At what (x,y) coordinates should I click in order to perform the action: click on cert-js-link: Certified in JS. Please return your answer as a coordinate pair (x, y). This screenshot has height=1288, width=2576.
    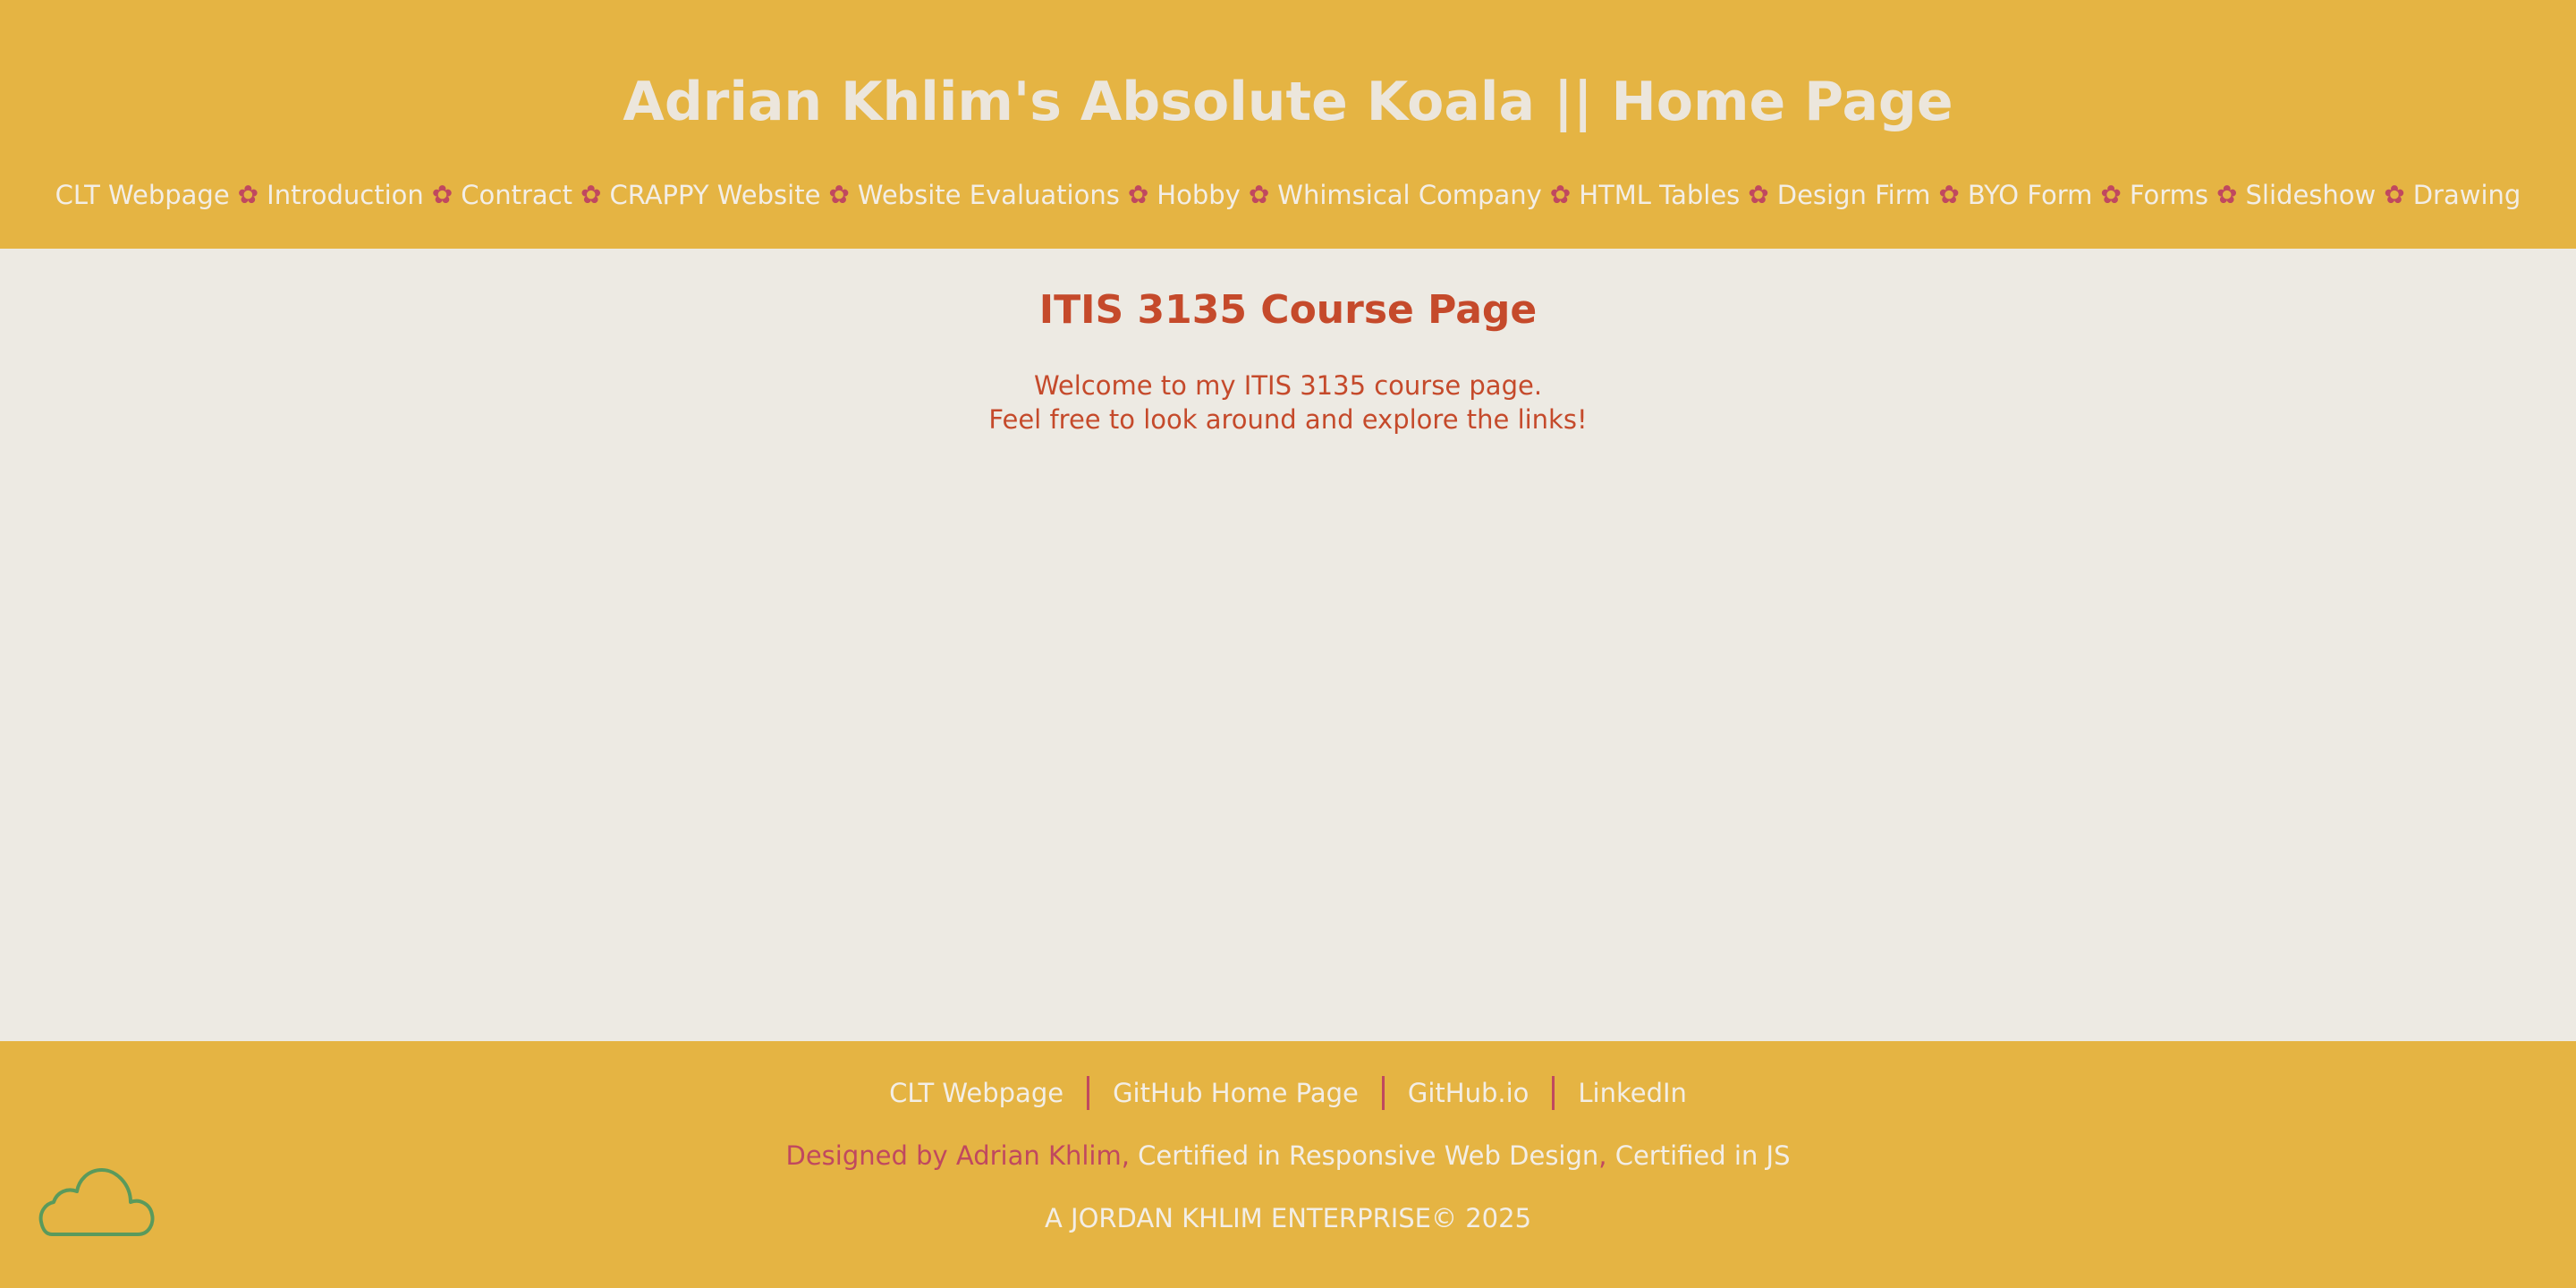
    Looking at the image, I should click on (1703, 1155).